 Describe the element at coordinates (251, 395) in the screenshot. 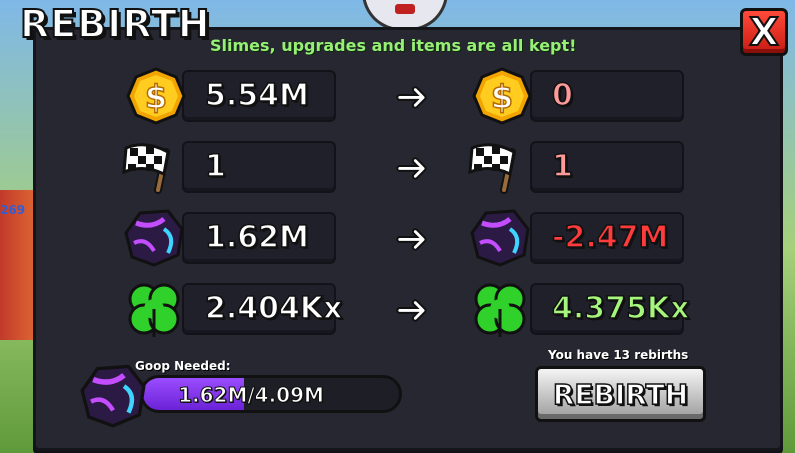

I see `goop-progress-text: 1.62M/4.09M` at that location.